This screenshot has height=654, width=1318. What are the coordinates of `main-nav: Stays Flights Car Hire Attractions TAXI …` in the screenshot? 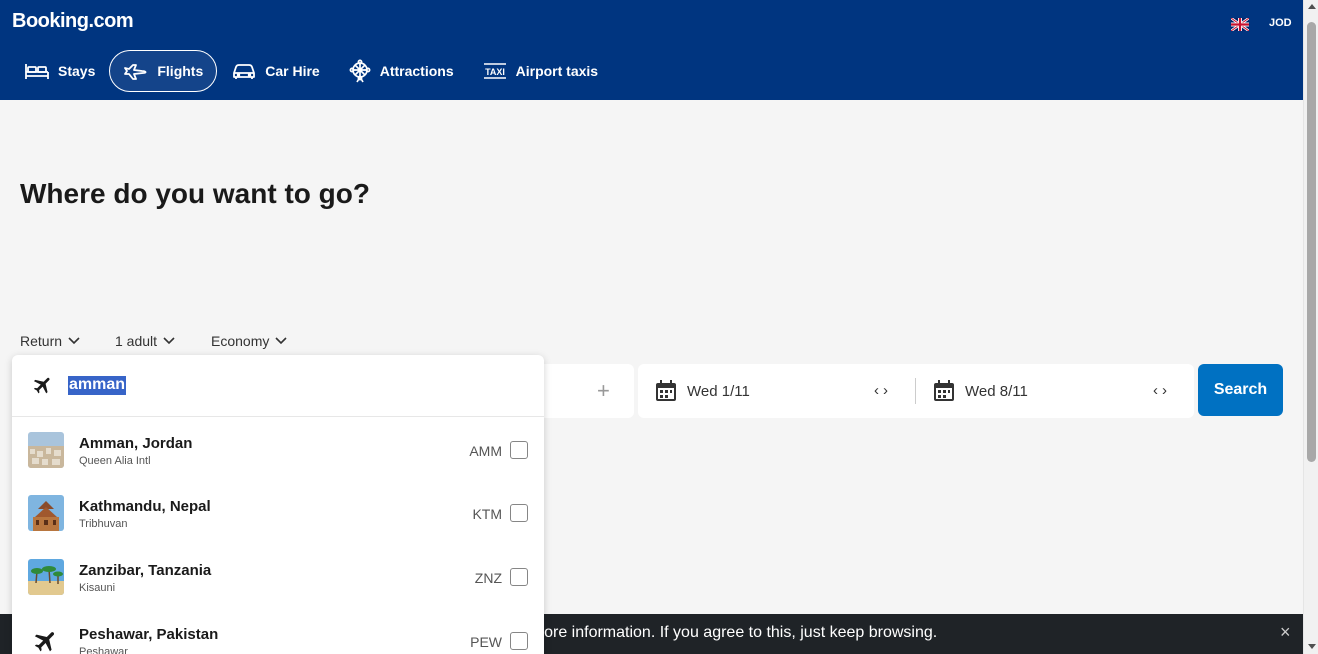 It's located at (311, 71).